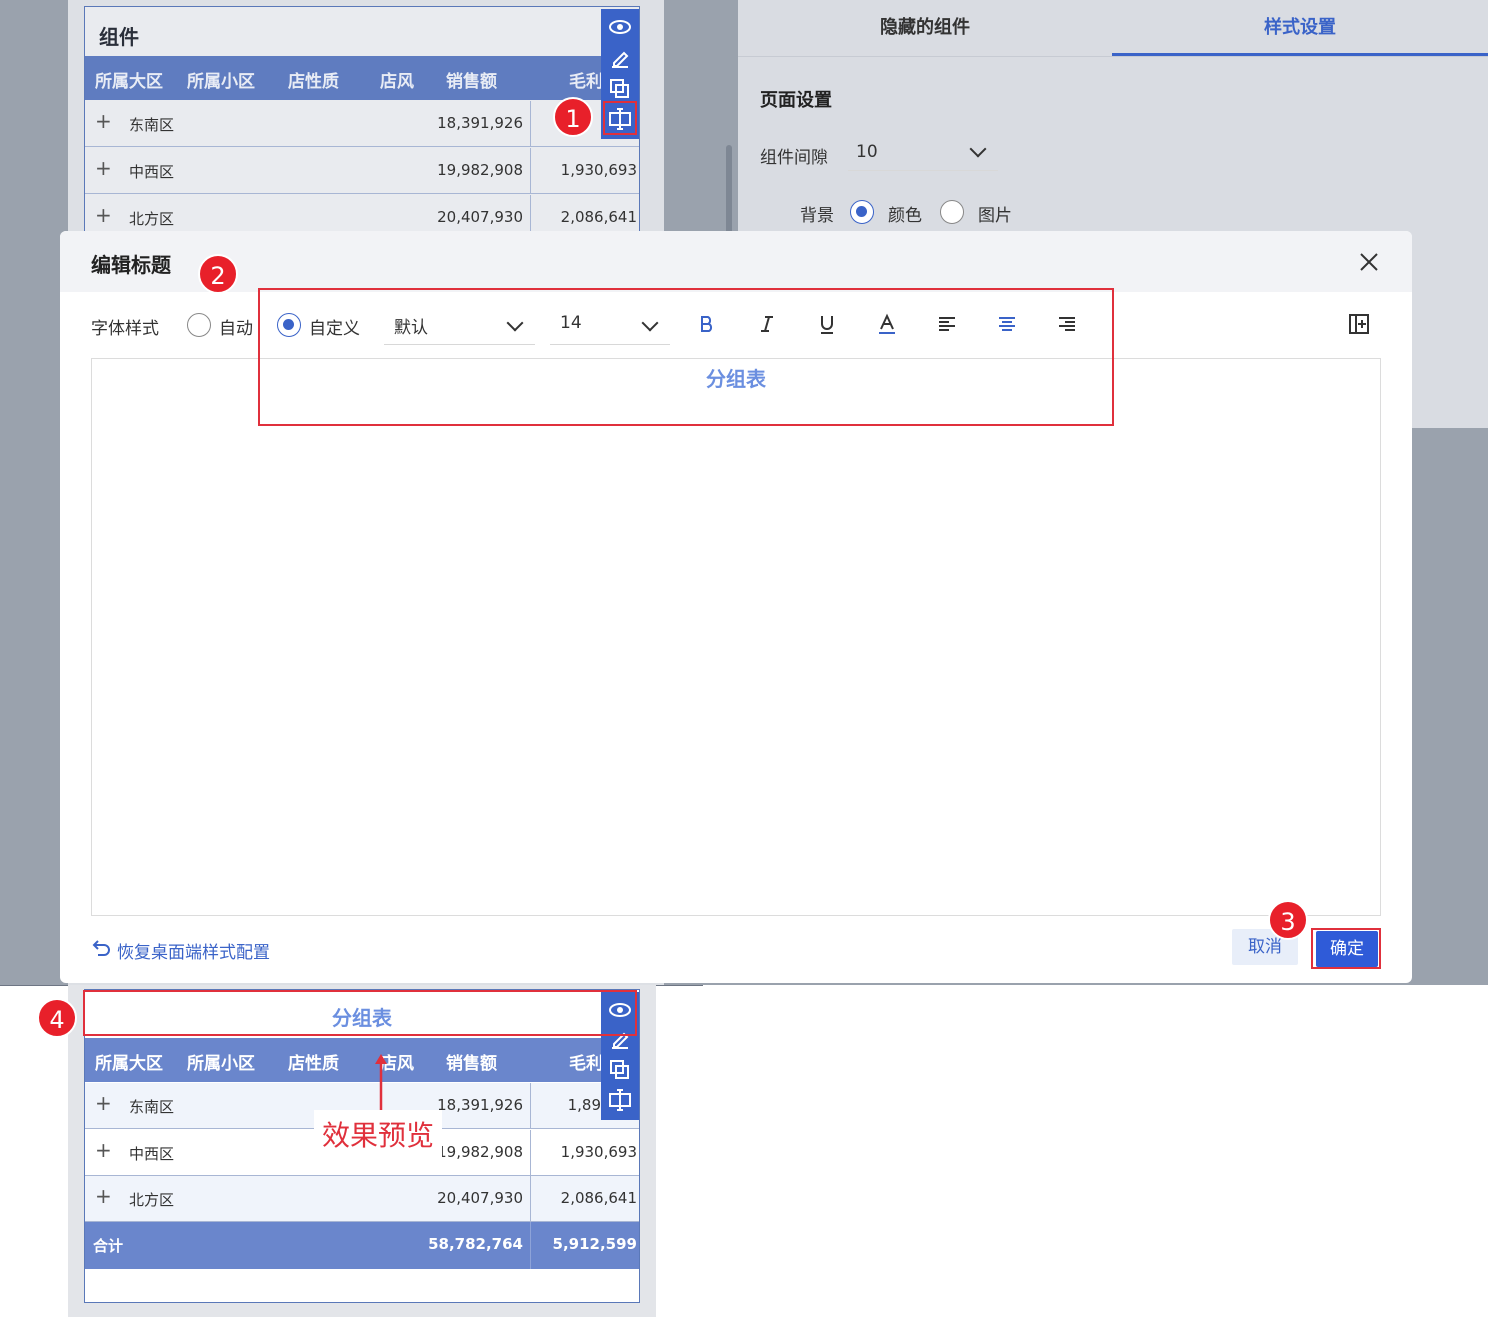 Image resolution: width=1488 pixels, height=1317 pixels. I want to click on bg-image-label: 图片, so click(995, 216).